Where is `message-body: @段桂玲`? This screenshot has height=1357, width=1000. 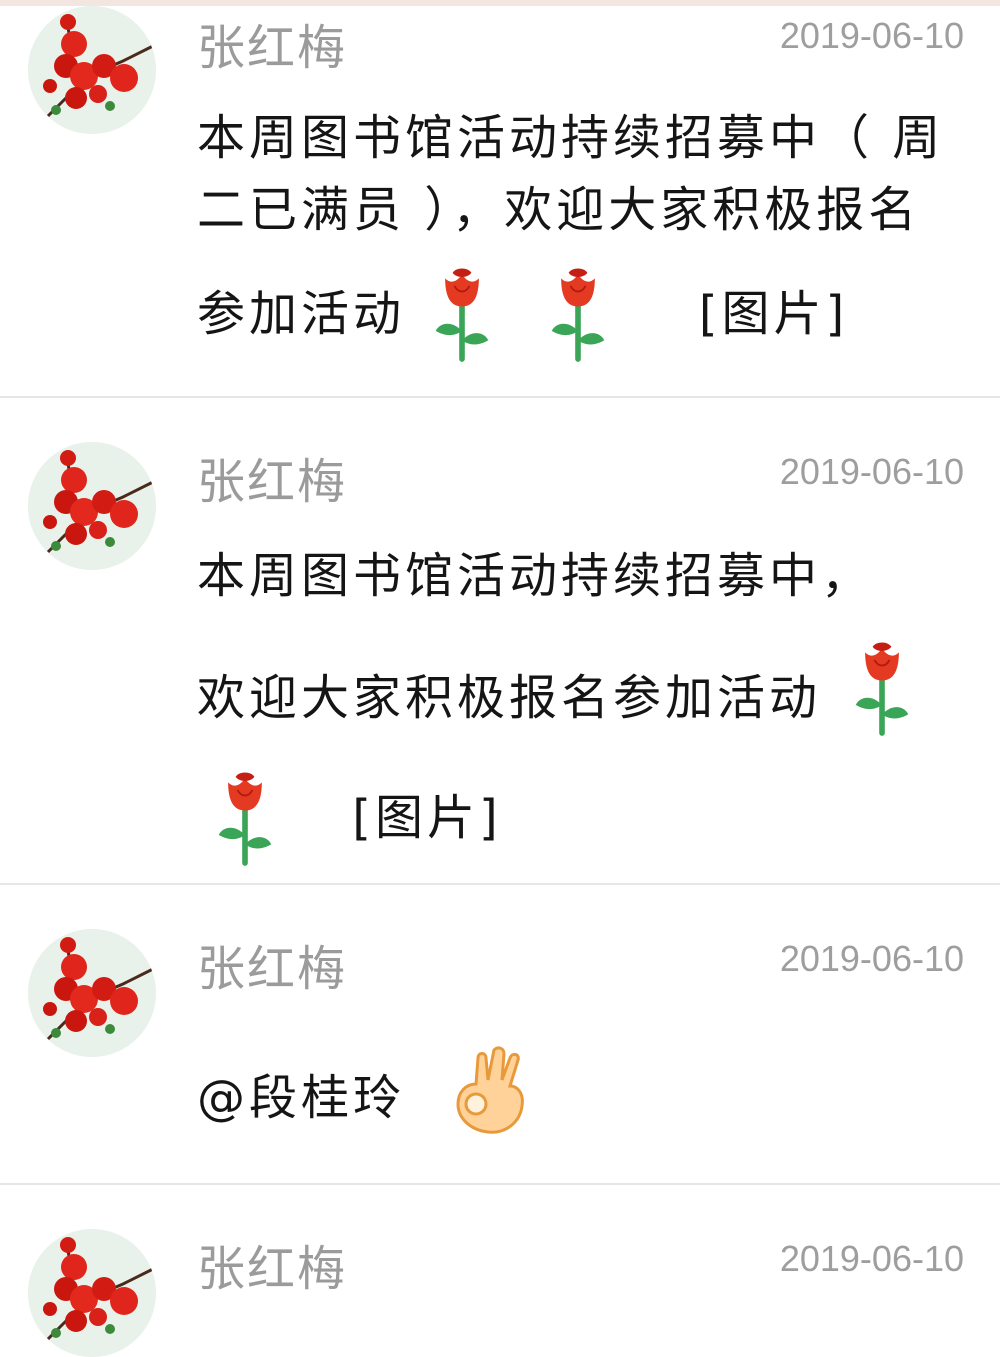
message-body: @段桂玲 is located at coordinates (582, 1095).